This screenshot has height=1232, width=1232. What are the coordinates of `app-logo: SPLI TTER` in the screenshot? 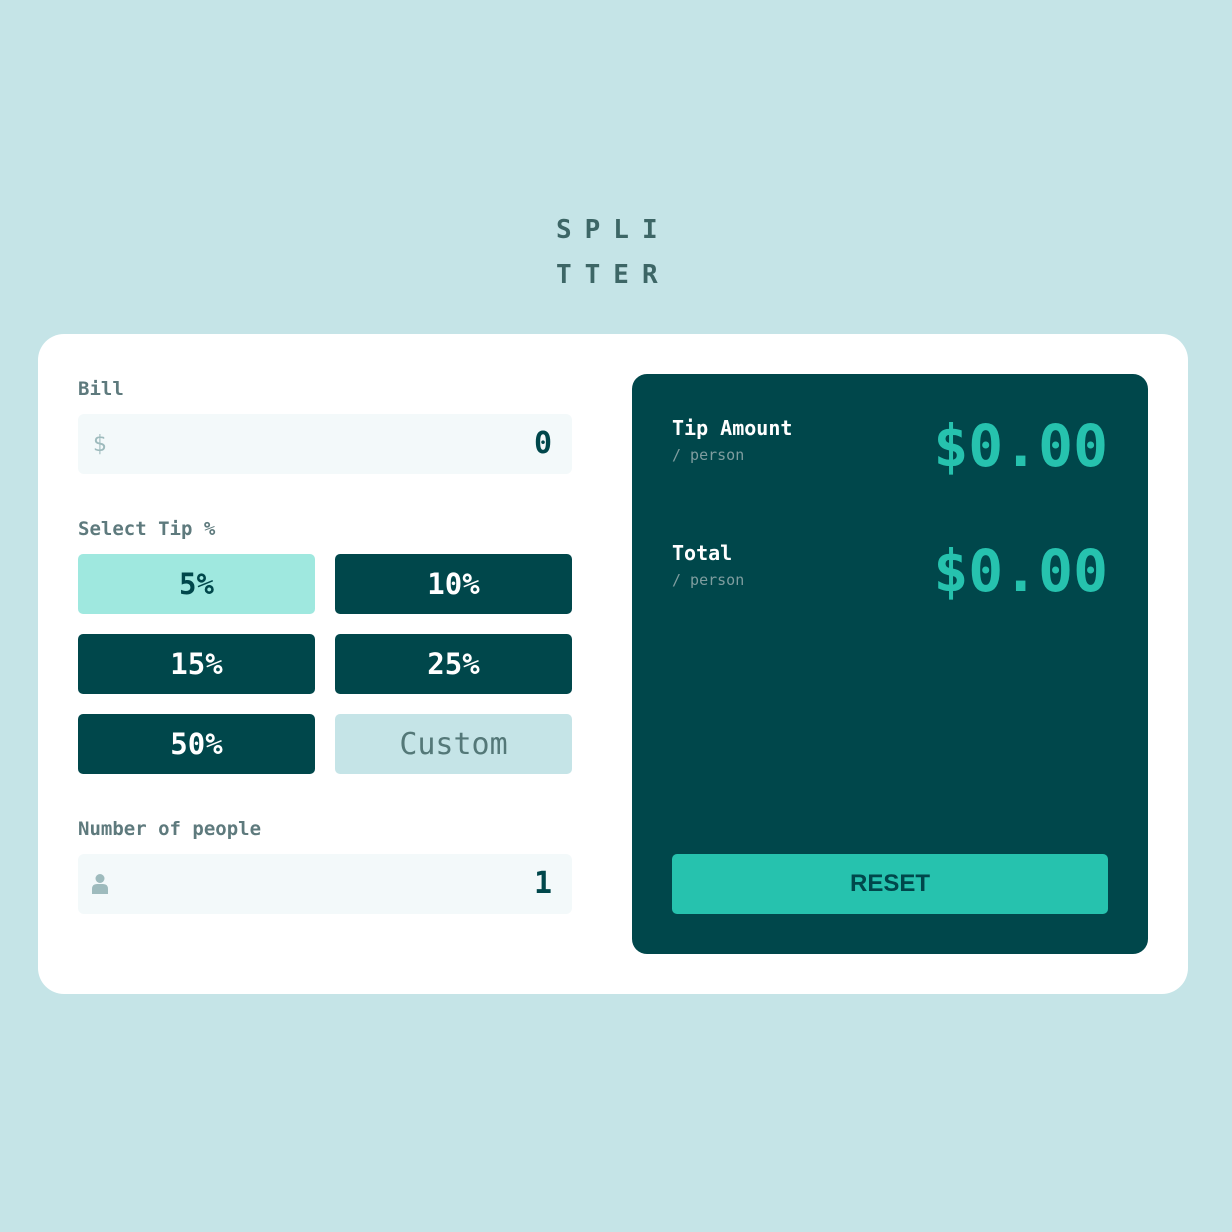 It's located at (621, 253).